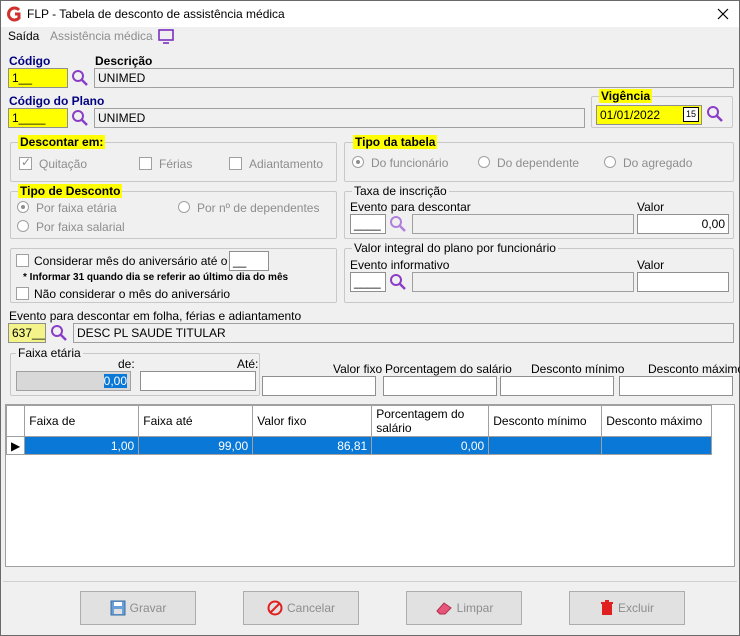 Image resolution: width=740 pixels, height=636 pixels. I want to click on adiantamento-label: Adiantamento, so click(286, 164).